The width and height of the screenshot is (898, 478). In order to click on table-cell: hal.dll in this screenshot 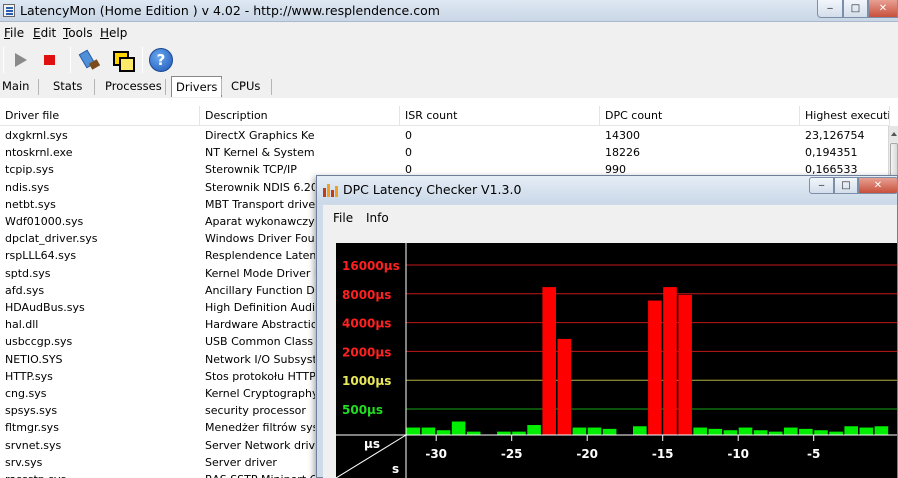, I will do `click(22, 325)`.